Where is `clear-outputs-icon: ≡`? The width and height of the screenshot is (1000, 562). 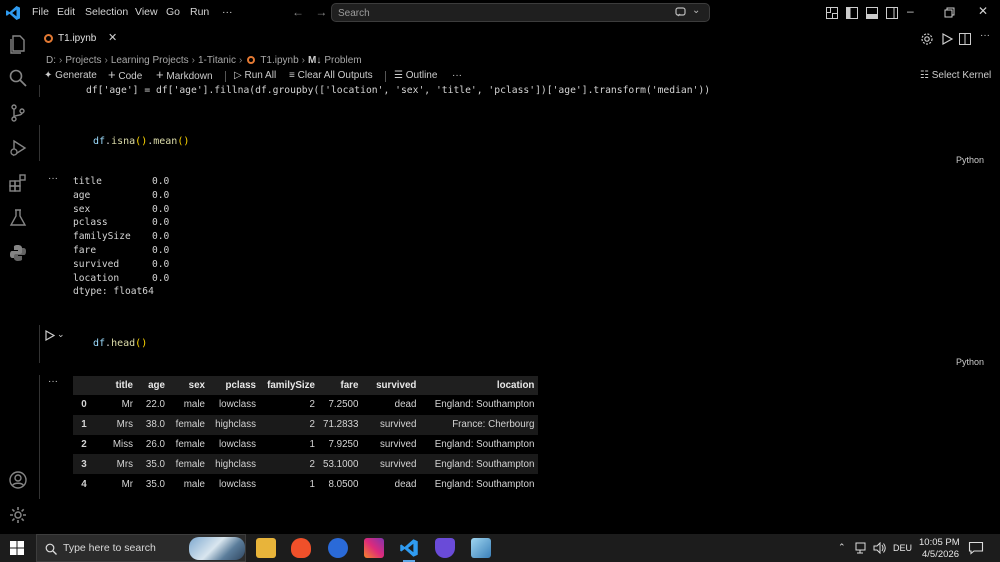
clear-outputs-icon: ≡ is located at coordinates (292, 75).